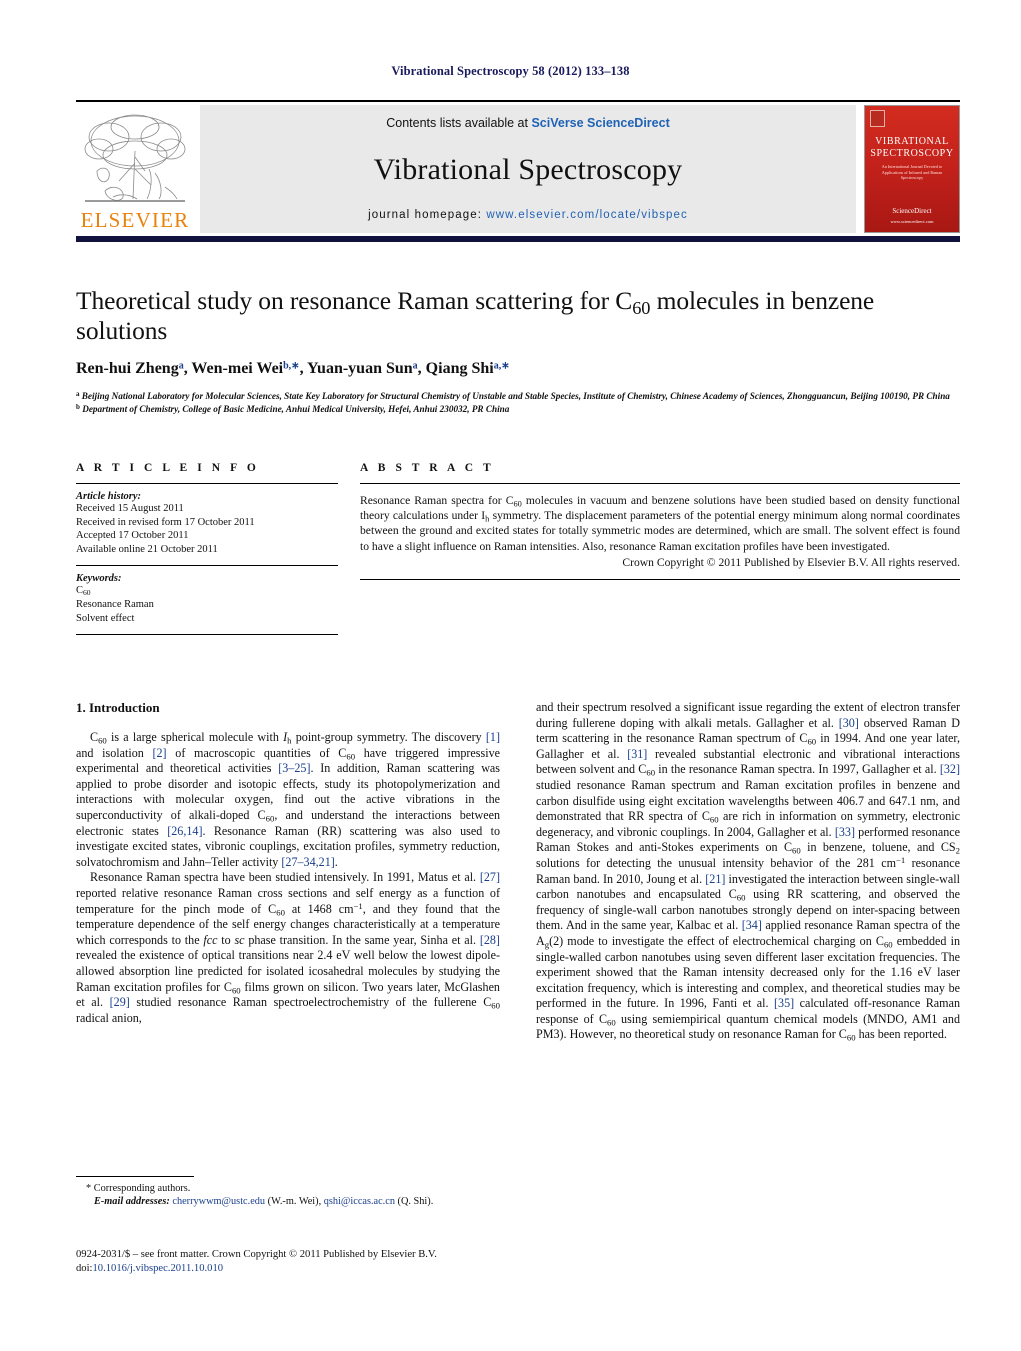 The width and height of the screenshot is (1021, 1351). I want to click on cover-elsevier-mark-icon, so click(877, 118).